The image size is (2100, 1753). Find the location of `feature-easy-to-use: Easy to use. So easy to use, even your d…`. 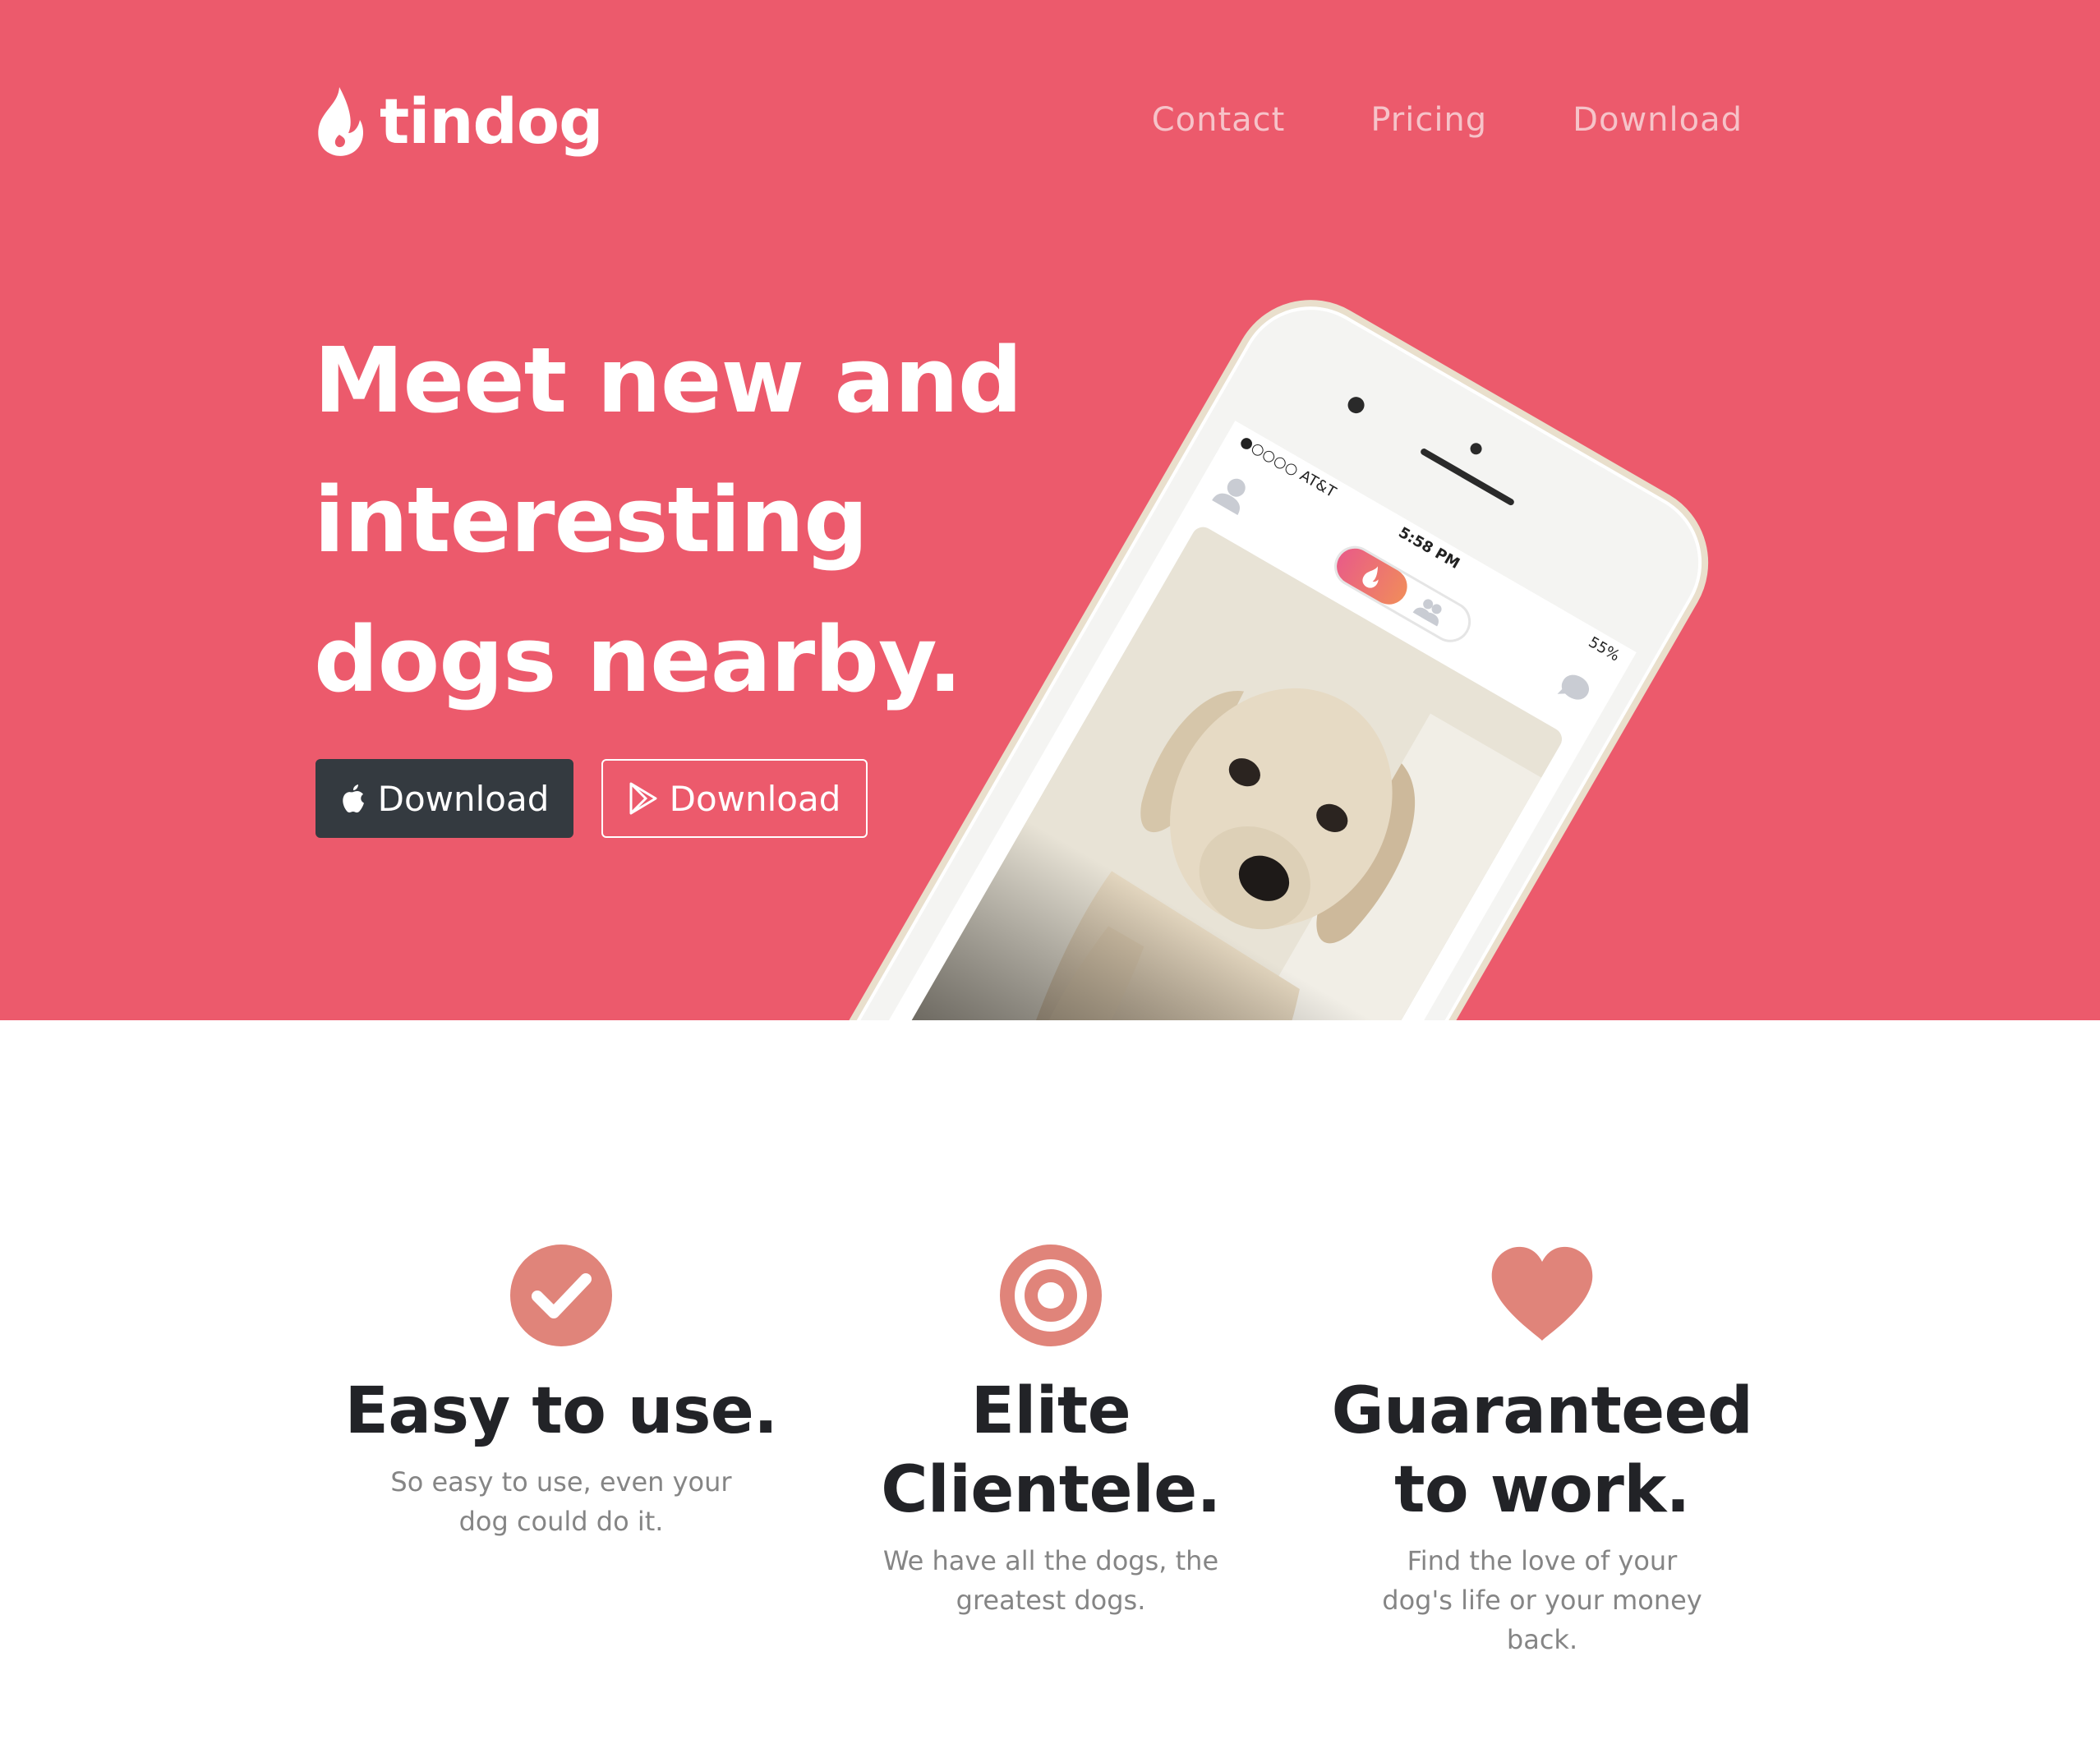

feature-easy-to-use: Easy to use. So easy to use, even your d… is located at coordinates (561, 1391).